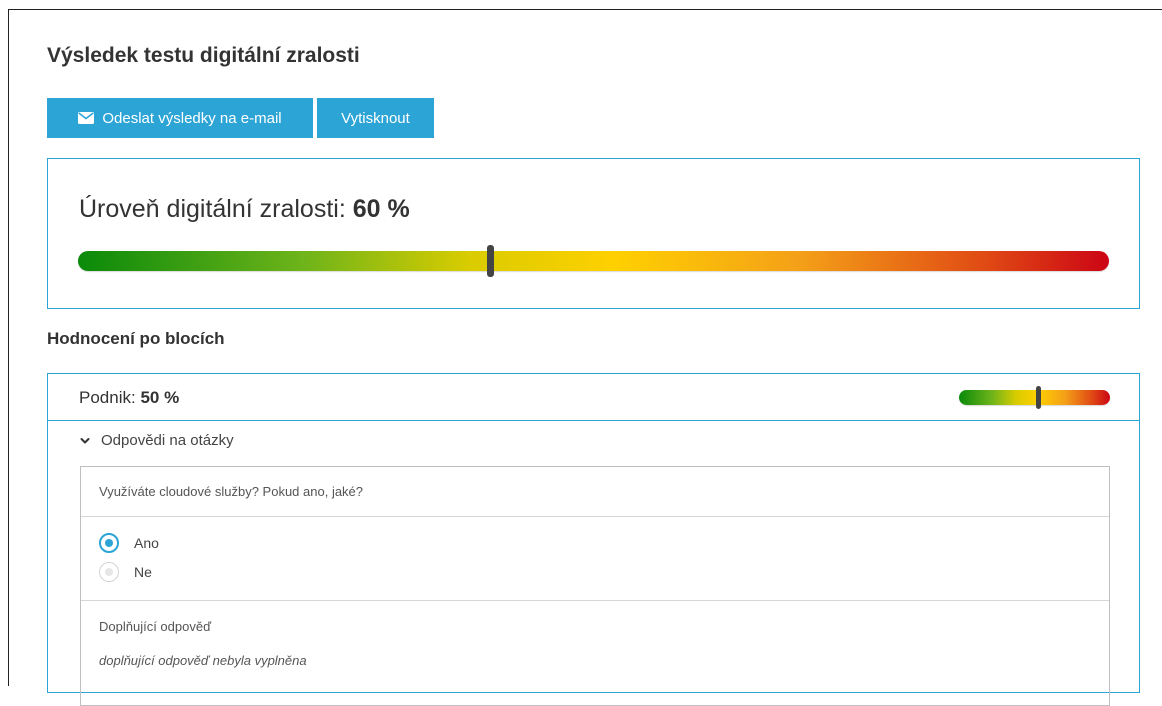 The height and width of the screenshot is (706, 1162). Describe the element at coordinates (212, 209) in the screenshot. I see `overall-maturity-text: Úroveň digitální zralosti:` at that location.